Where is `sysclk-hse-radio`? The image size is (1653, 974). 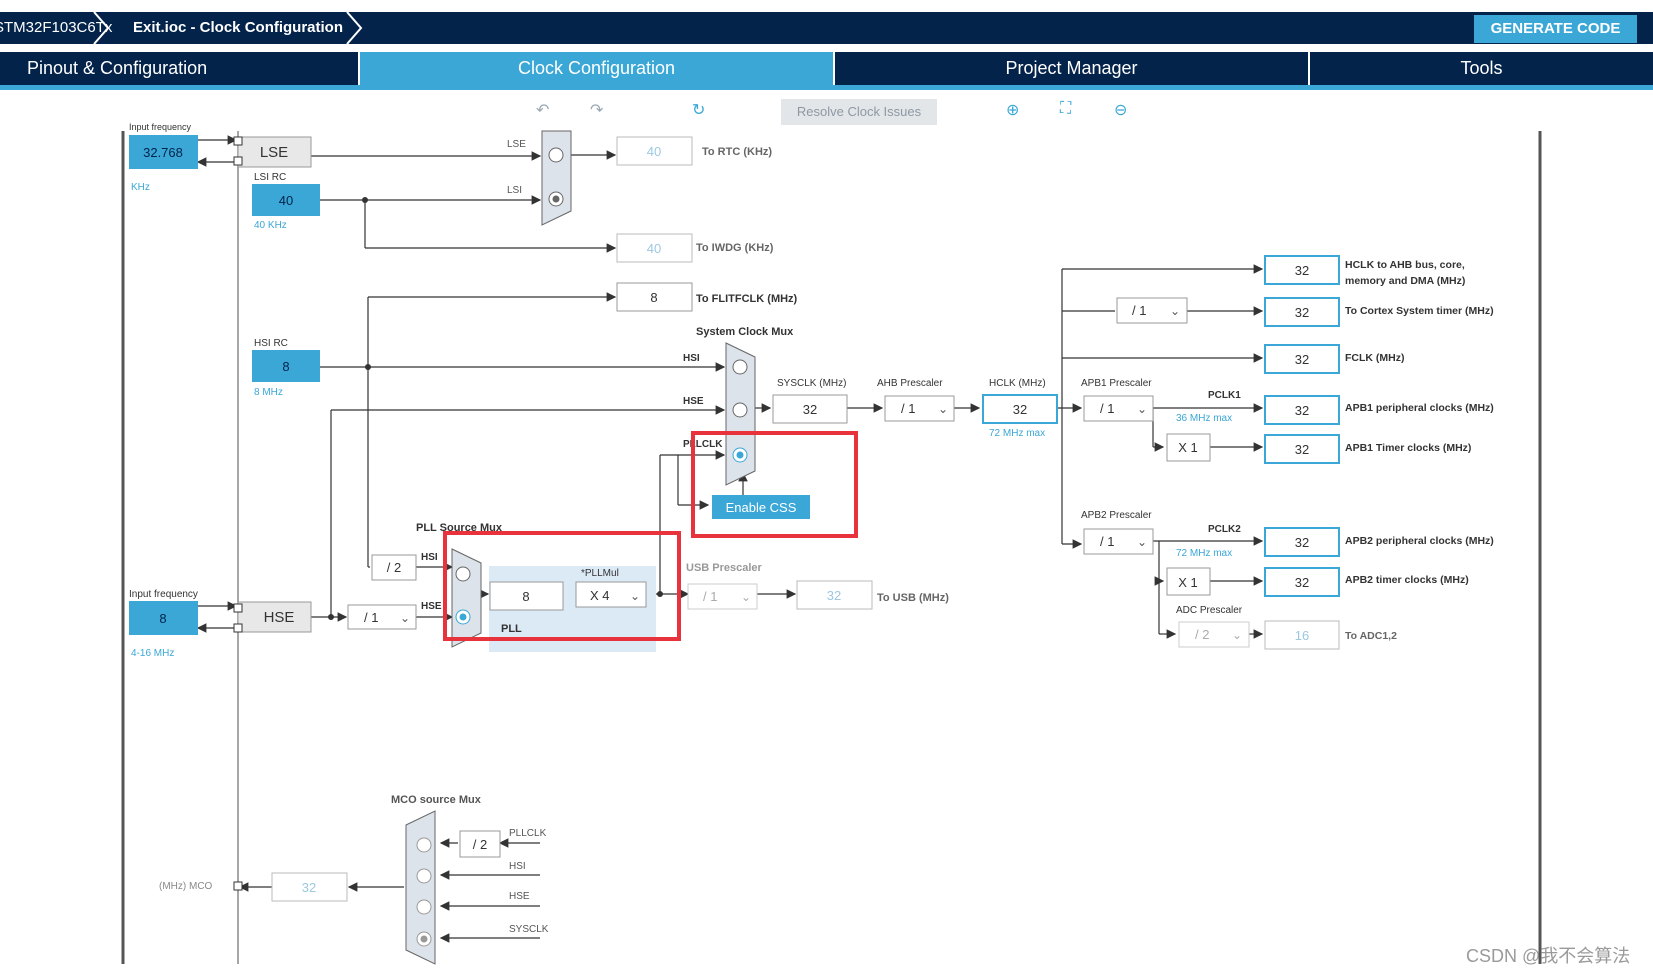
sysclk-hse-radio is located at coordinates (740, 410).